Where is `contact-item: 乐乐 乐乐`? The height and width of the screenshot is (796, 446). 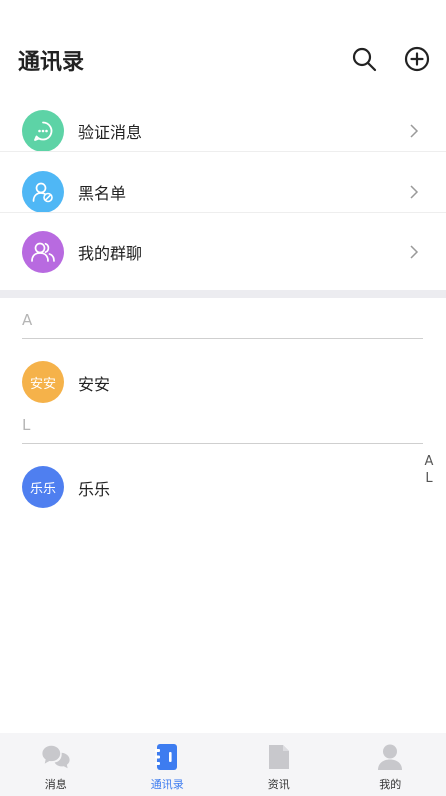
contact-item: 乐乐 乐乐 is located at coordinates (223, 487).